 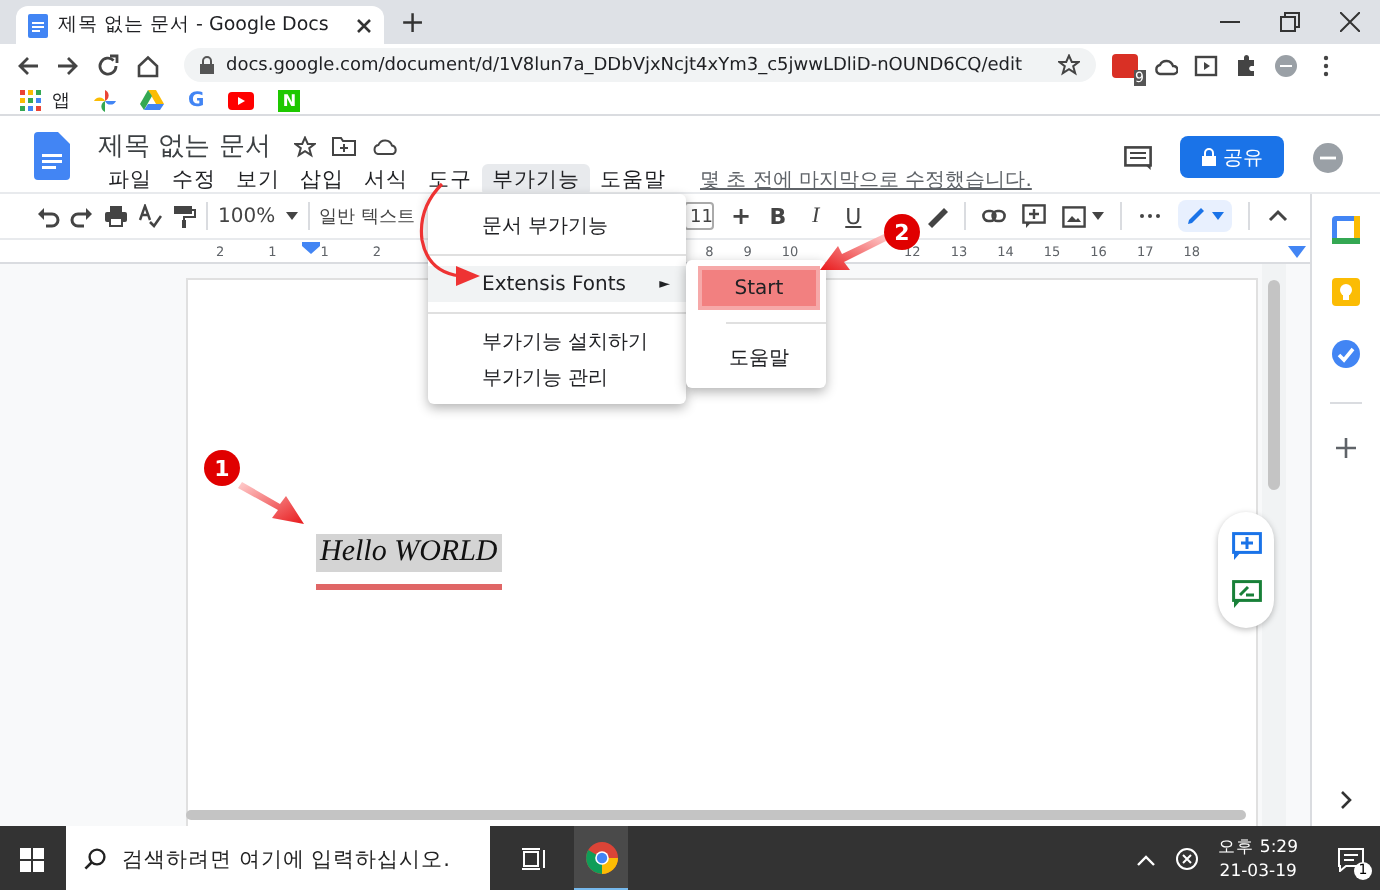 What do you see at coordinates (1196, 216) in the screenshot?
I see `pencil-icon` at bounding box center [1196, 216].